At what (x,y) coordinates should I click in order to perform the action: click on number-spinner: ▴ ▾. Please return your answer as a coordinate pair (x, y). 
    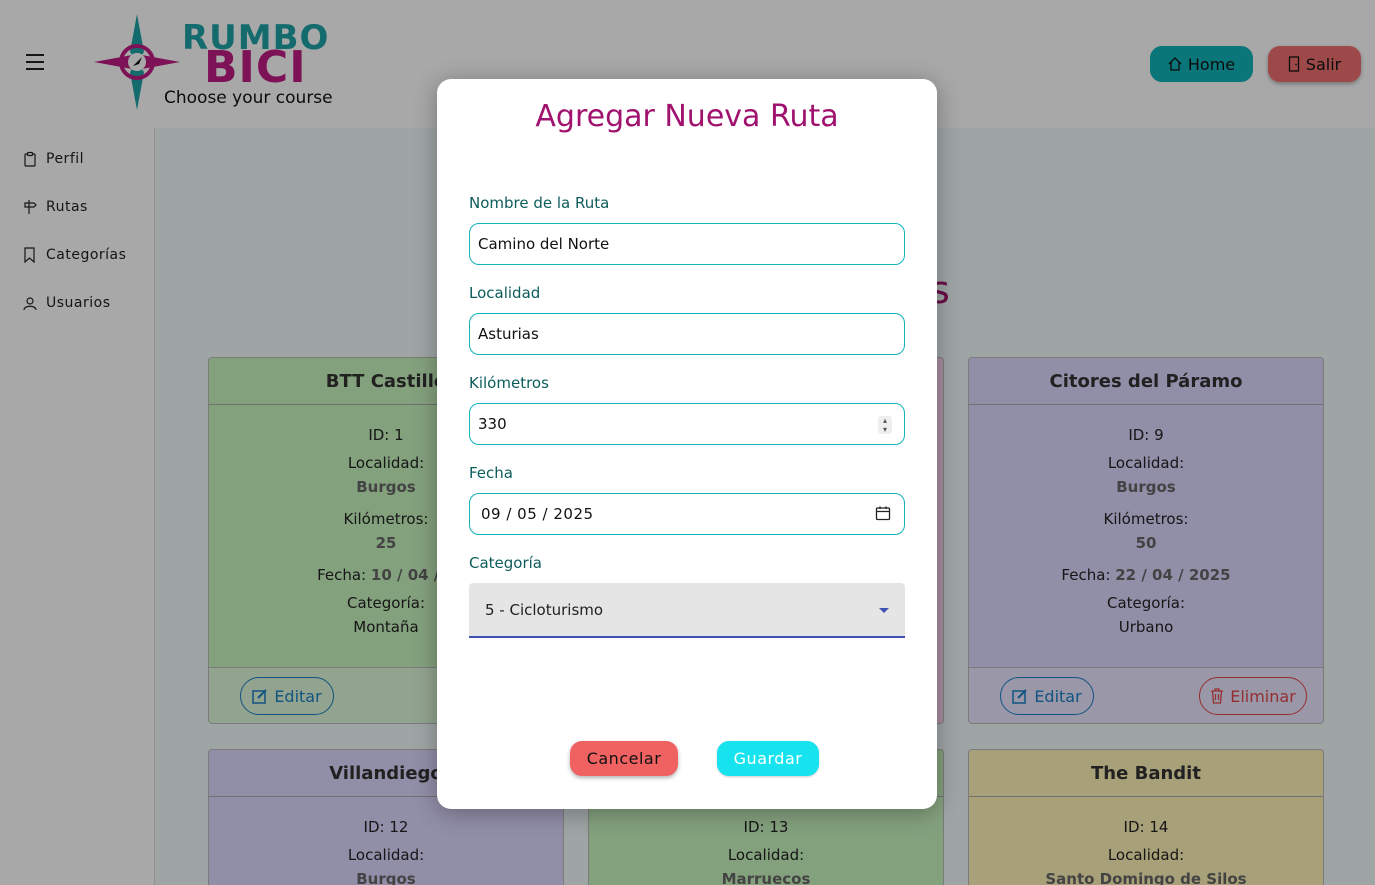
    Looking at the image, I should click on (885, 425).